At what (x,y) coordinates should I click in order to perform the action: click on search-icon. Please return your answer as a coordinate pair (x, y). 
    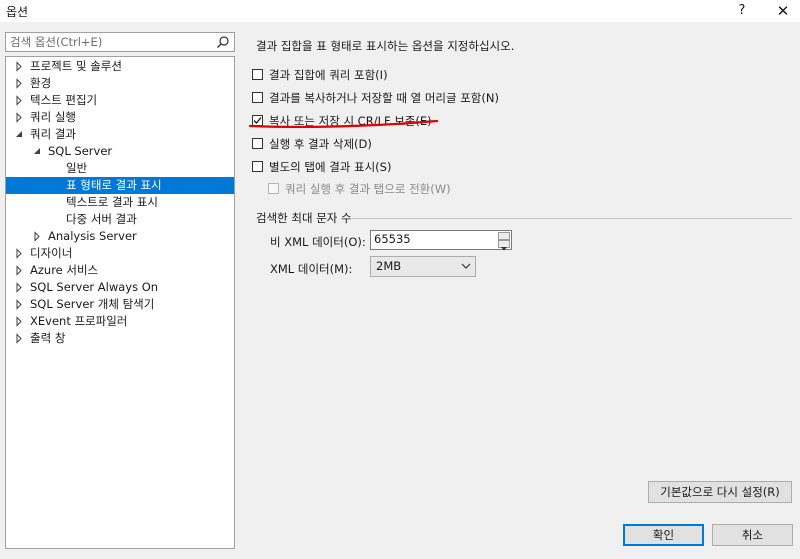
    Looking at the image, I should click on (223, 42).